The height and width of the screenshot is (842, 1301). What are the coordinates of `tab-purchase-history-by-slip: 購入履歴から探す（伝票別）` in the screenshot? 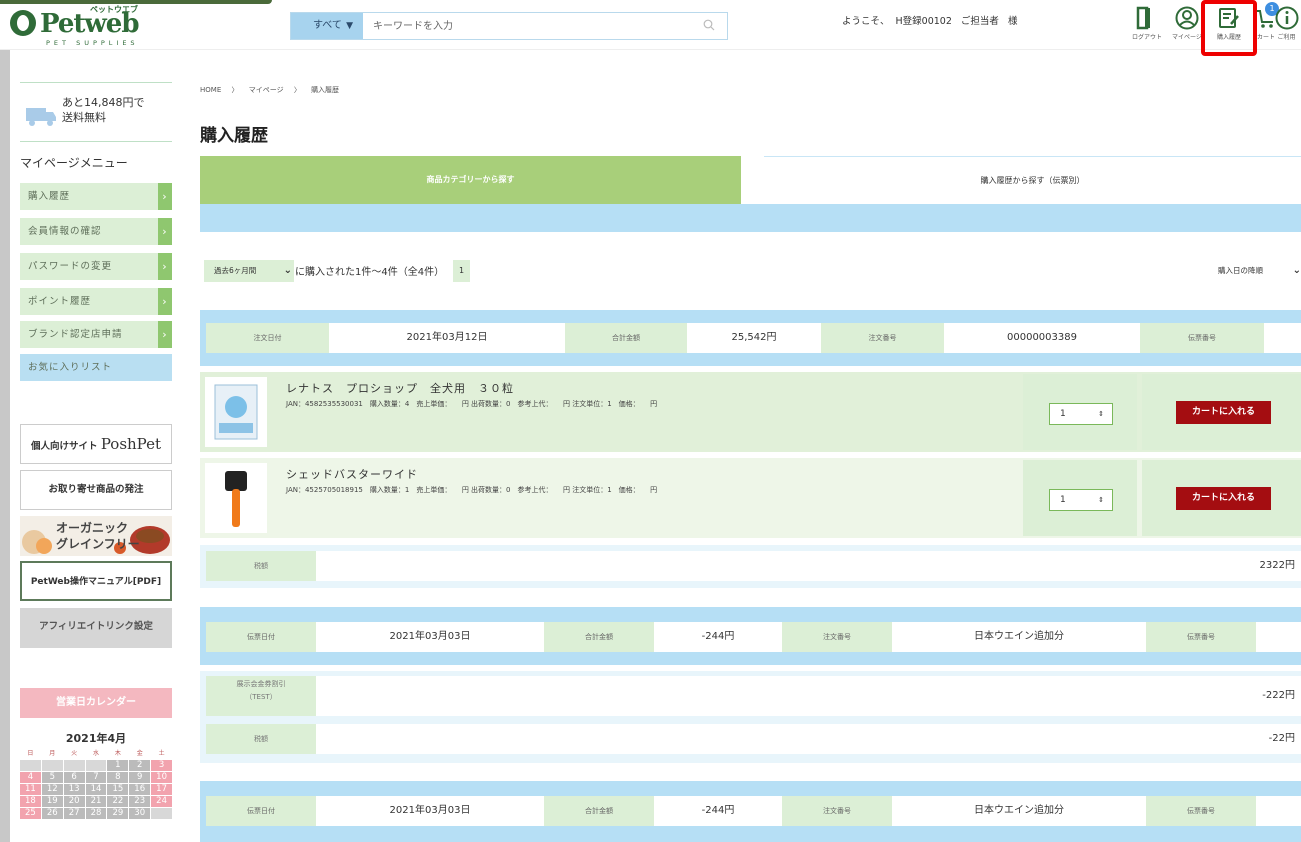 It's located at (1032, 180).